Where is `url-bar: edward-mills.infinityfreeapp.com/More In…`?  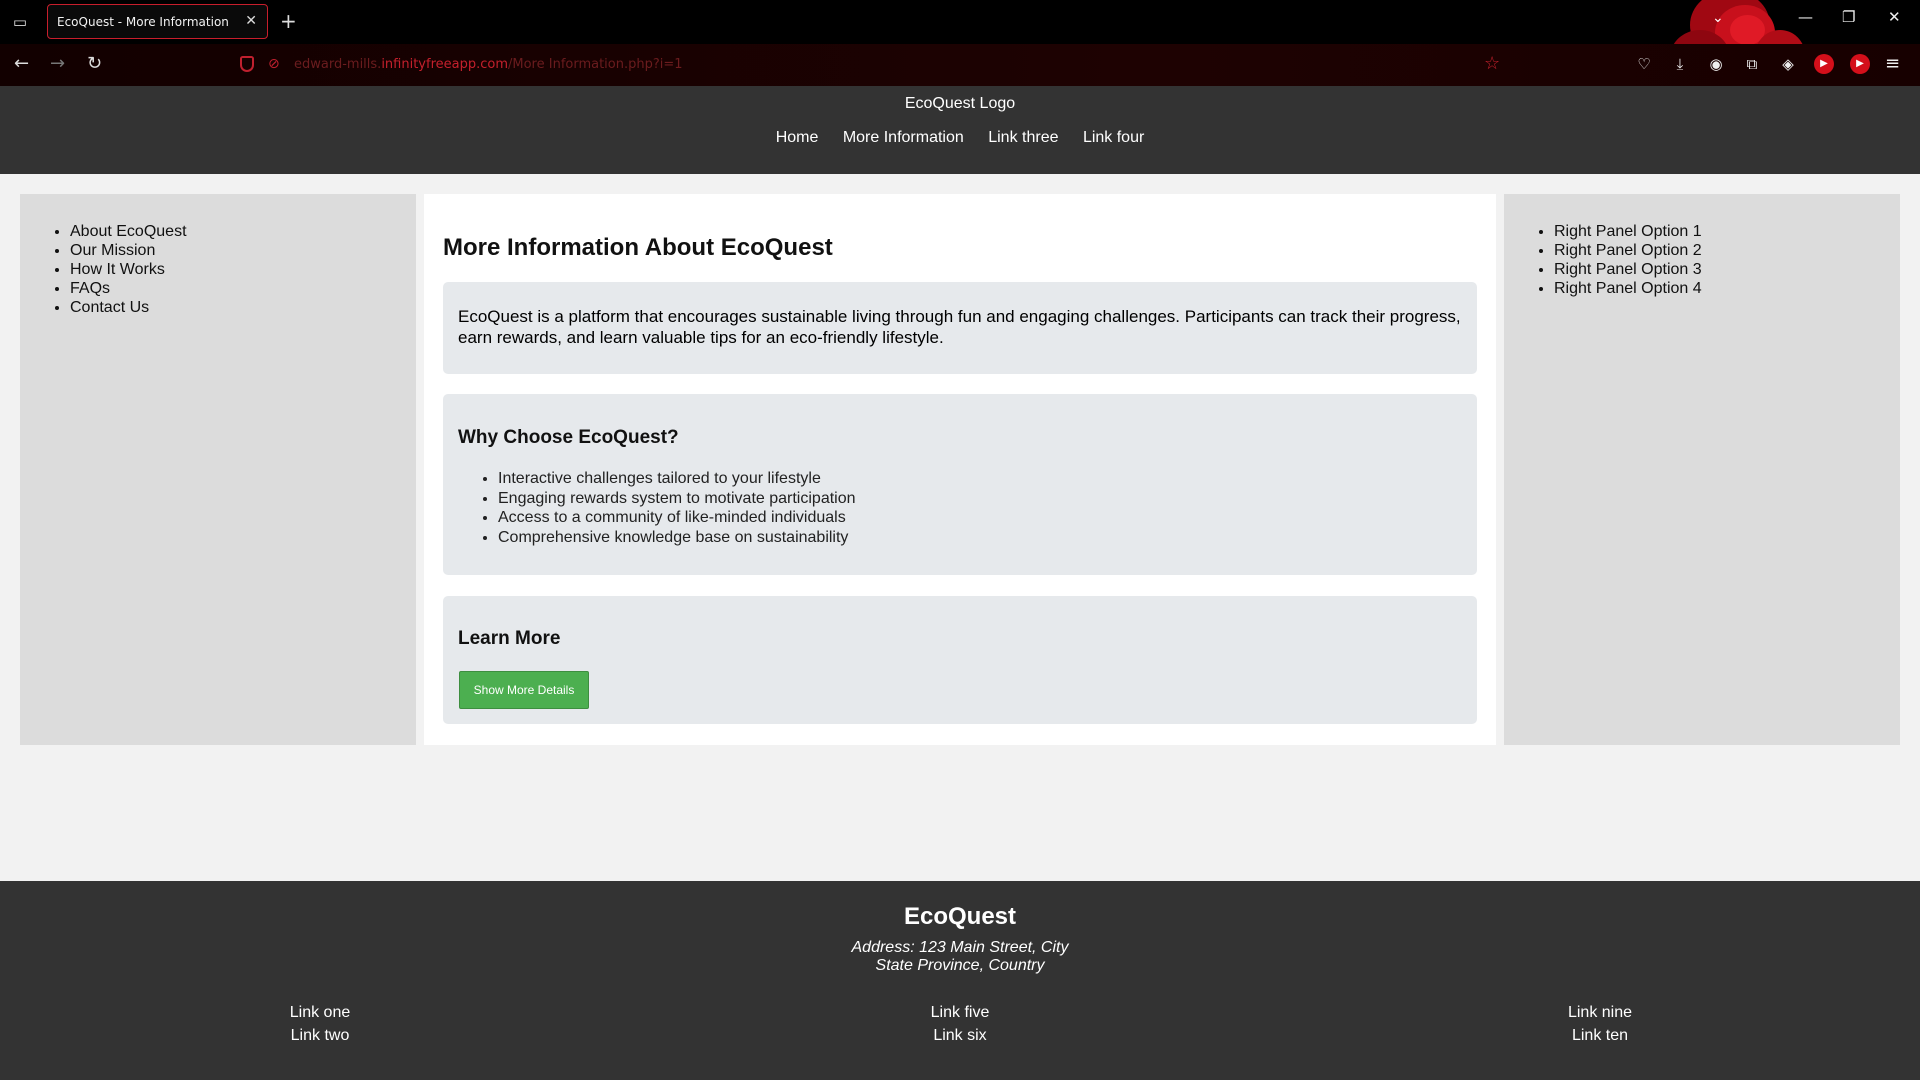 url-bar: edward-mills.infinityfreeapp.com/More In… is located at coordinates (488, 64).